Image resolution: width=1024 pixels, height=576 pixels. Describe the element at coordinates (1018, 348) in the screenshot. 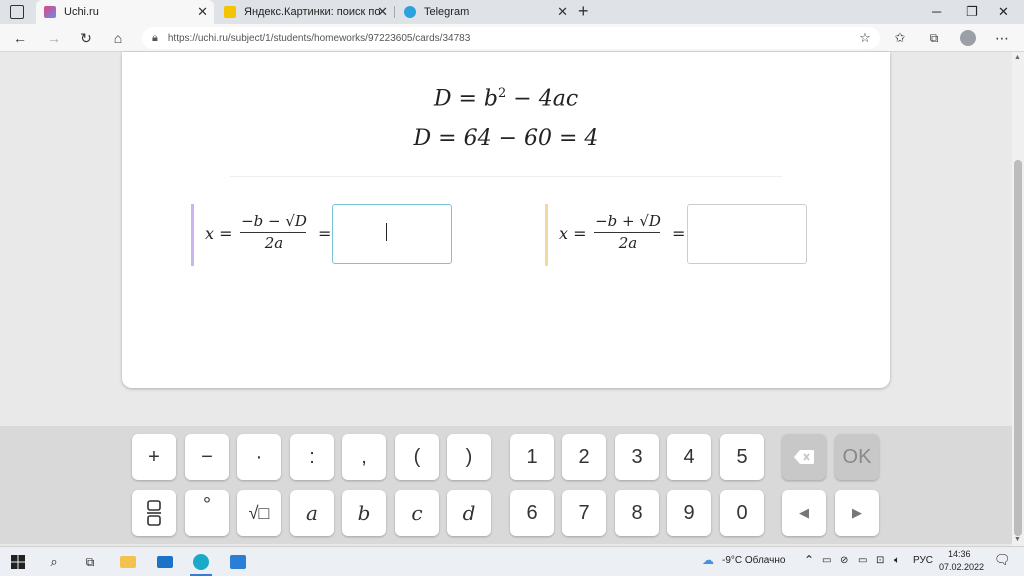

I see `scrollbar-thumb` at that location.